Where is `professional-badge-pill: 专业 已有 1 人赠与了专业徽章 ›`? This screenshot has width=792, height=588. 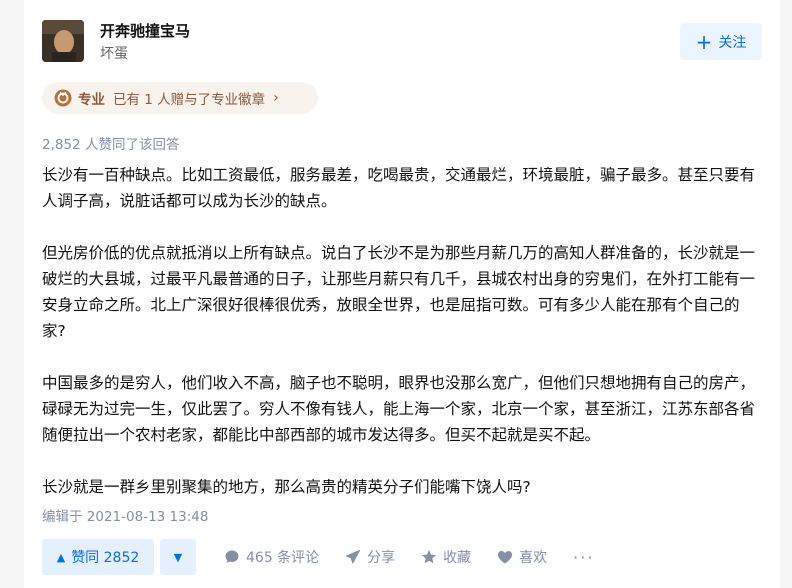
professional-badge-pill: 专业 已有 1 人赠与了专业徽章 › is located at coordinates (180, 98).